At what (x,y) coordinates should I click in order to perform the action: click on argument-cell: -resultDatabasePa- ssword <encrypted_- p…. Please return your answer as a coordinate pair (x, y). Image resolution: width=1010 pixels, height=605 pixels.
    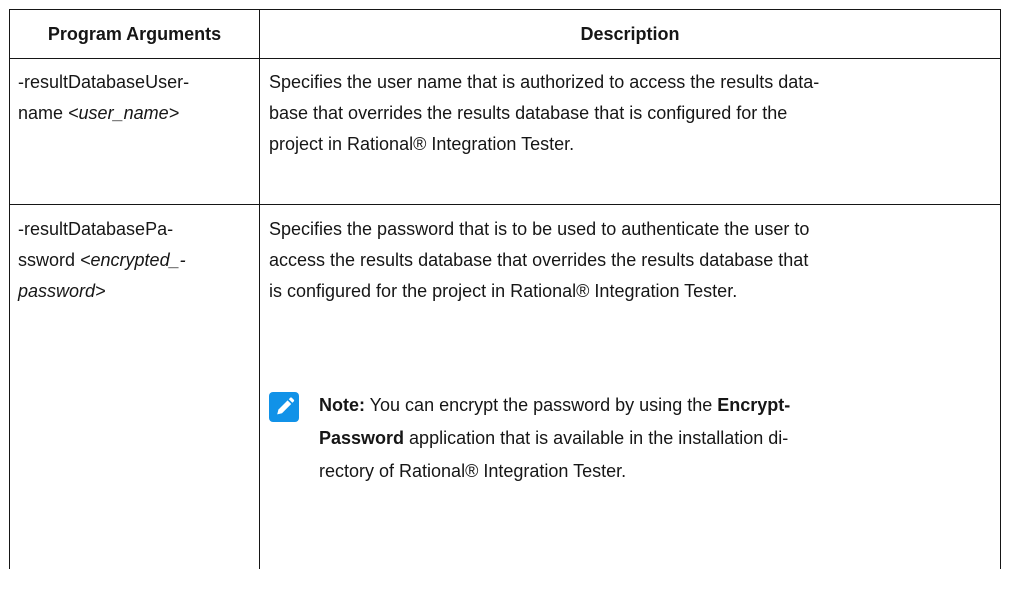
    Looking at the image, I should click on (136, 260).